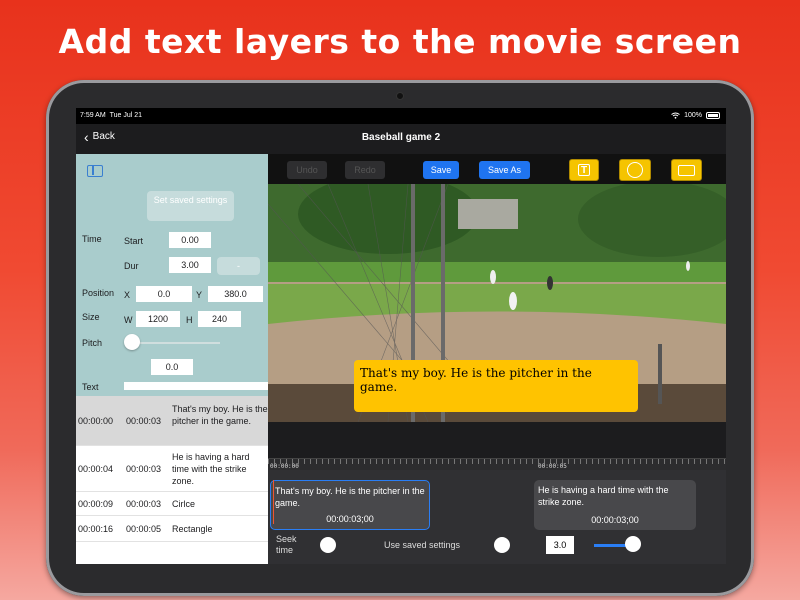 The height and width of the screenshot is (600, 800). Describe the element at coordinates (190, 206) in the screenshot. I see `set-saved-settings-button: Set saved settings` at that location.